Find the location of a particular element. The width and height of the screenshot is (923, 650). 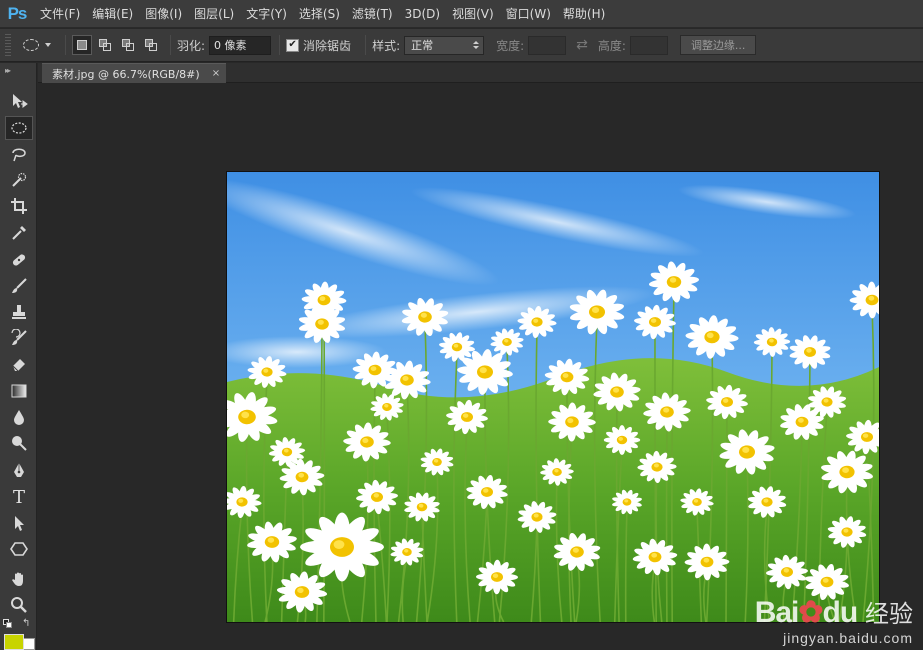

watermark-url: jingyan.baidu.com is located at coordinates (848, 638).